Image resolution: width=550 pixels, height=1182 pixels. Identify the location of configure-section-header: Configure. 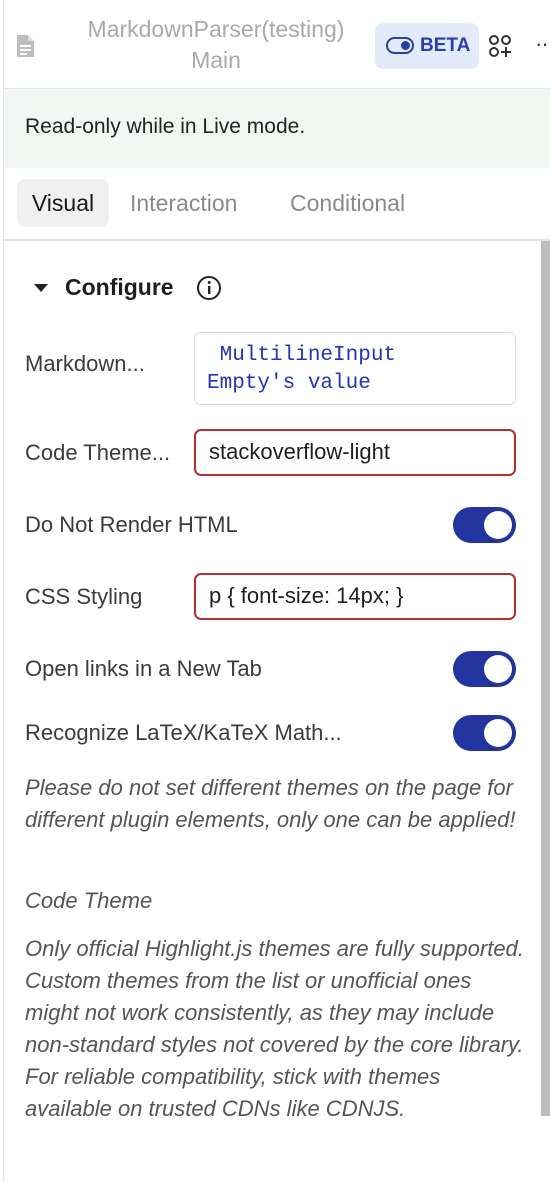
(154, 289).